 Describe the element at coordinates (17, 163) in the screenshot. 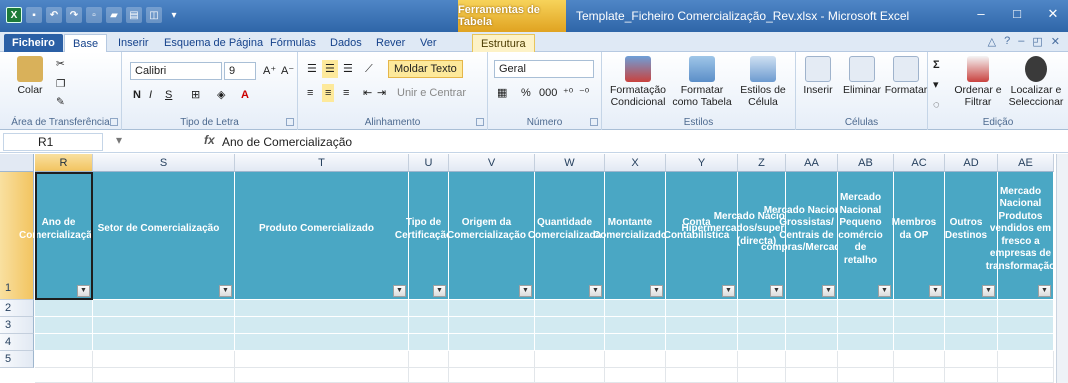

I see `select-all-corner` at that location.